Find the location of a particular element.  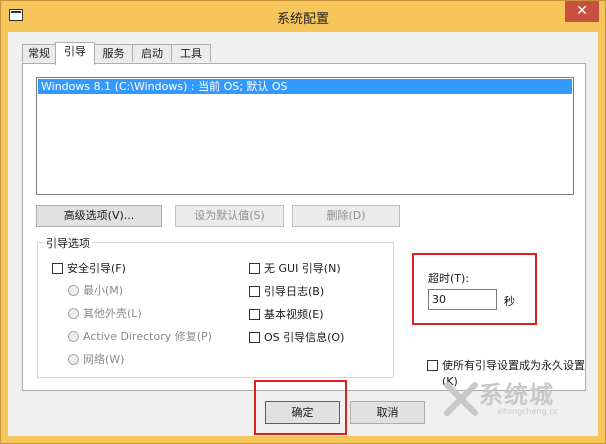

tab-boot: 引导 is located at coordinates (75, 53).